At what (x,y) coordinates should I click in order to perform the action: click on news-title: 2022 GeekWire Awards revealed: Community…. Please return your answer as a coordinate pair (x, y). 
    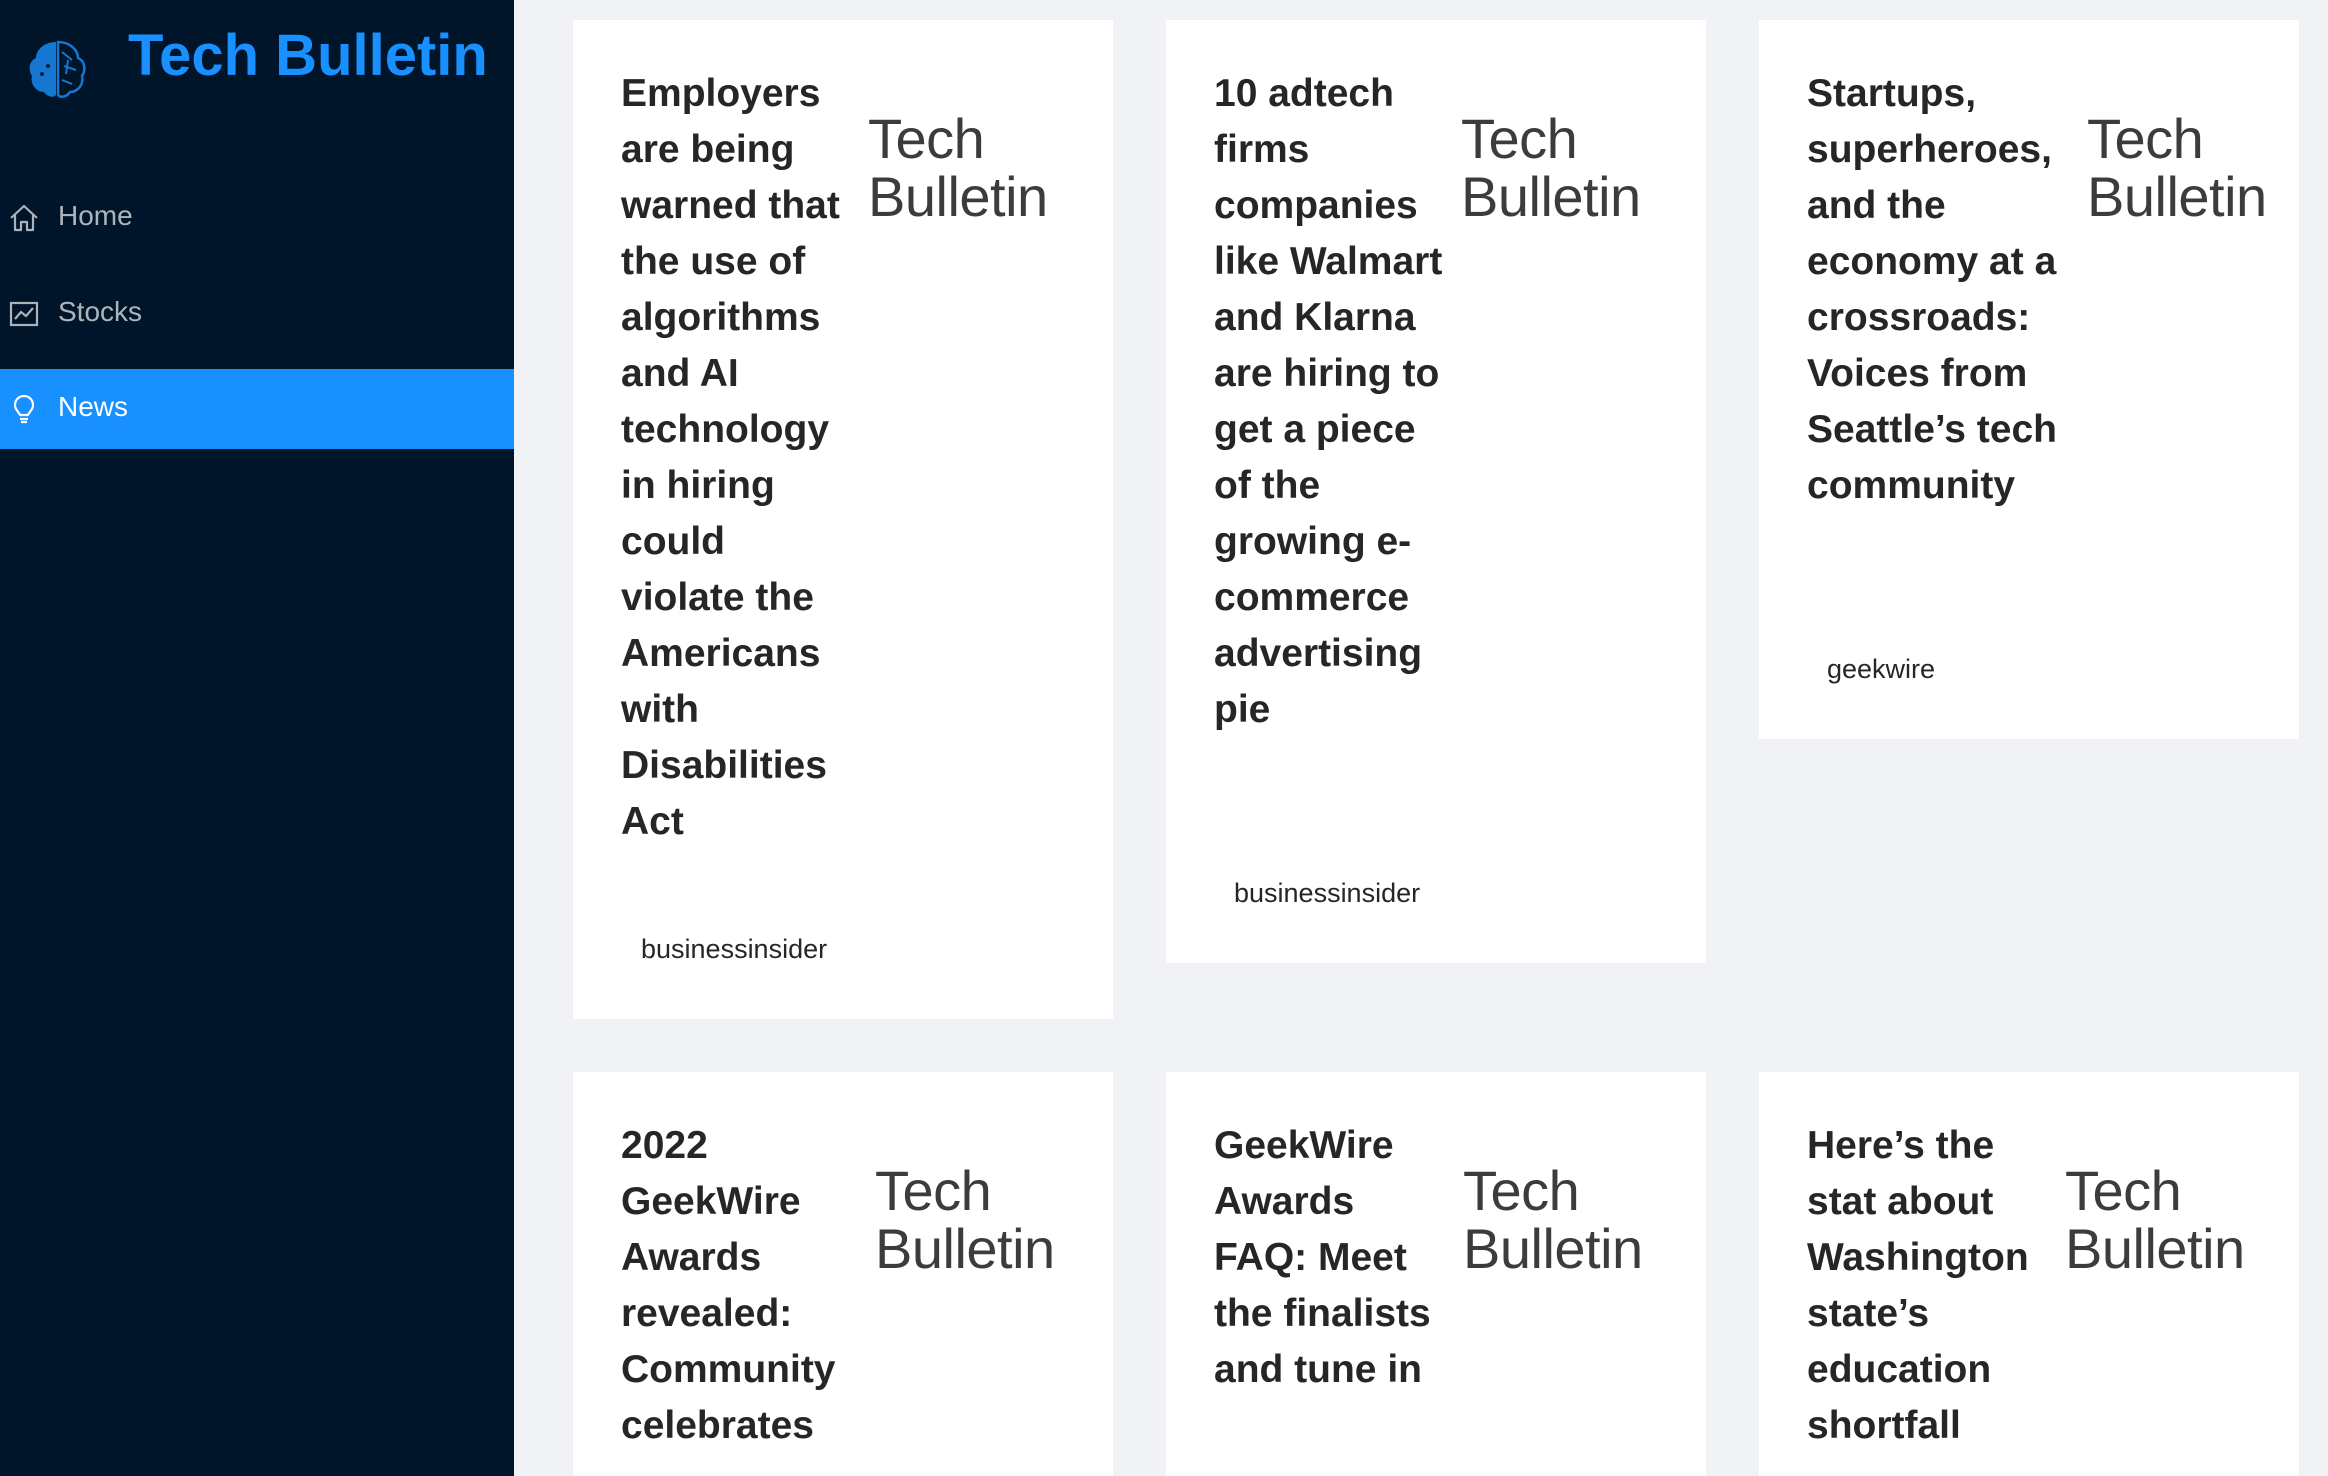
    Looking at the image, I should click on (736, 1286).